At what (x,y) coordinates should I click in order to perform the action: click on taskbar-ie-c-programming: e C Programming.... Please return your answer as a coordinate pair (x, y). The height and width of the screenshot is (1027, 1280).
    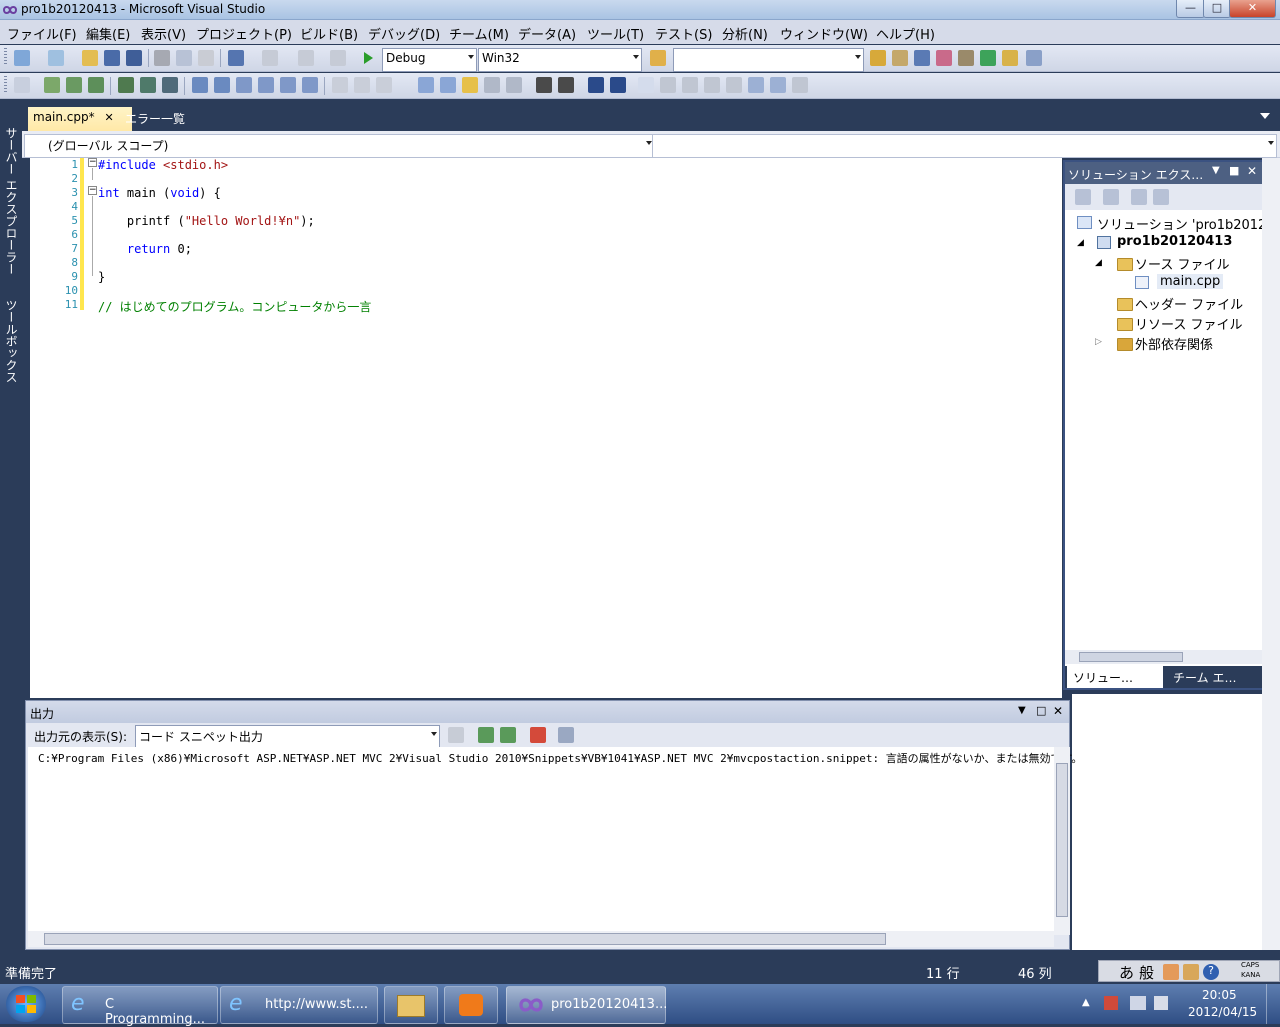
    Looking at the image, I should click on (140, 1006).